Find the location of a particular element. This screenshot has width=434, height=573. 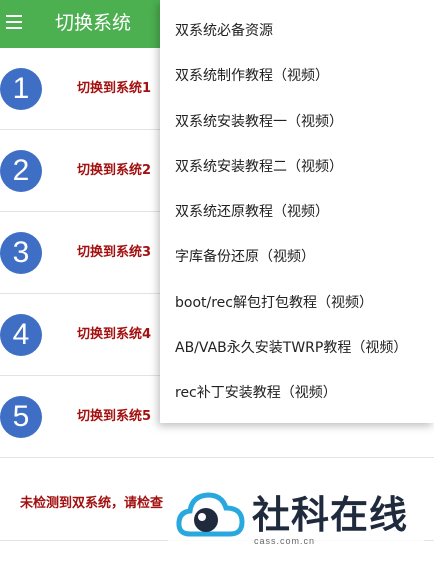

switch-system-label: 切换到系统2 is located at coordinates (114, 171).